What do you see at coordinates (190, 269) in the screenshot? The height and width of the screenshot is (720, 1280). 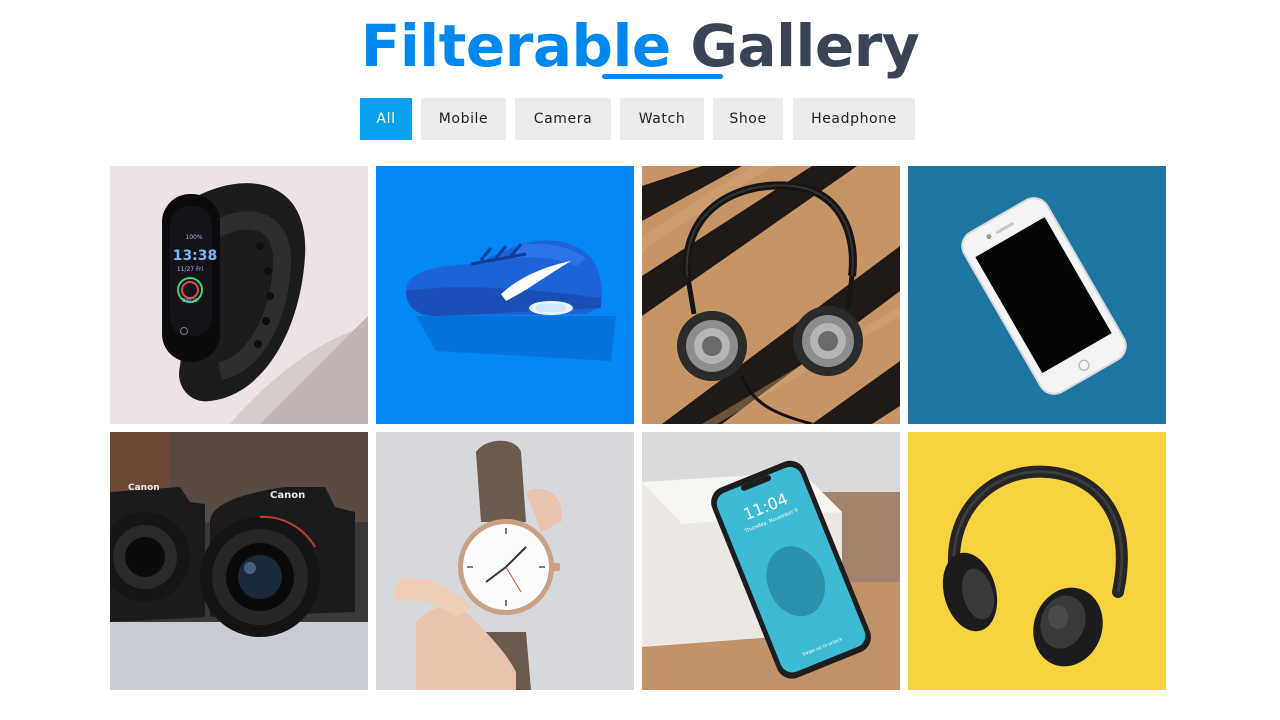 I see `band-date-text: 11/27 Fri` at bounding box center [190, 269].